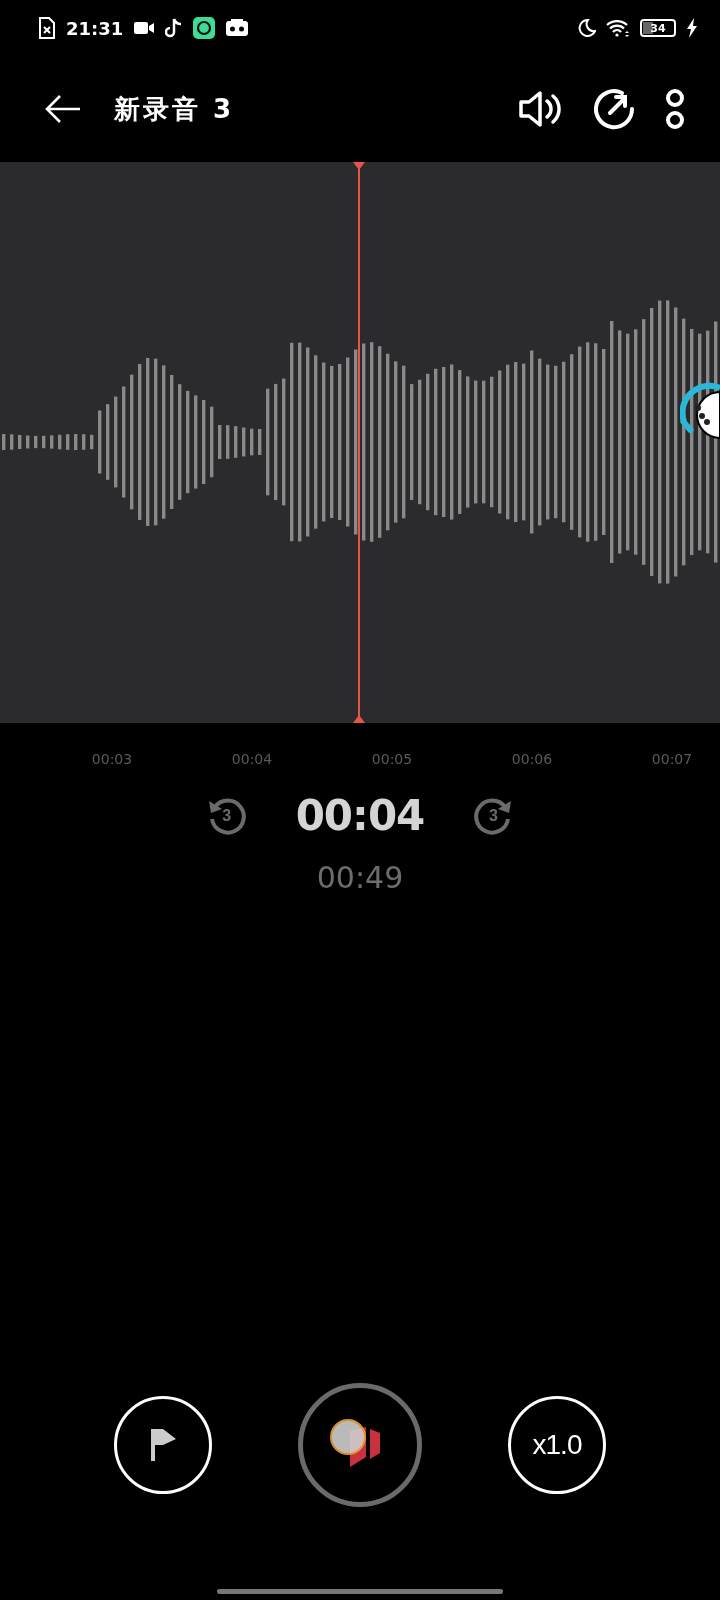 The image size is (720, 1600). I want to click on time-tick-label: 00:06, so click(532, 759).